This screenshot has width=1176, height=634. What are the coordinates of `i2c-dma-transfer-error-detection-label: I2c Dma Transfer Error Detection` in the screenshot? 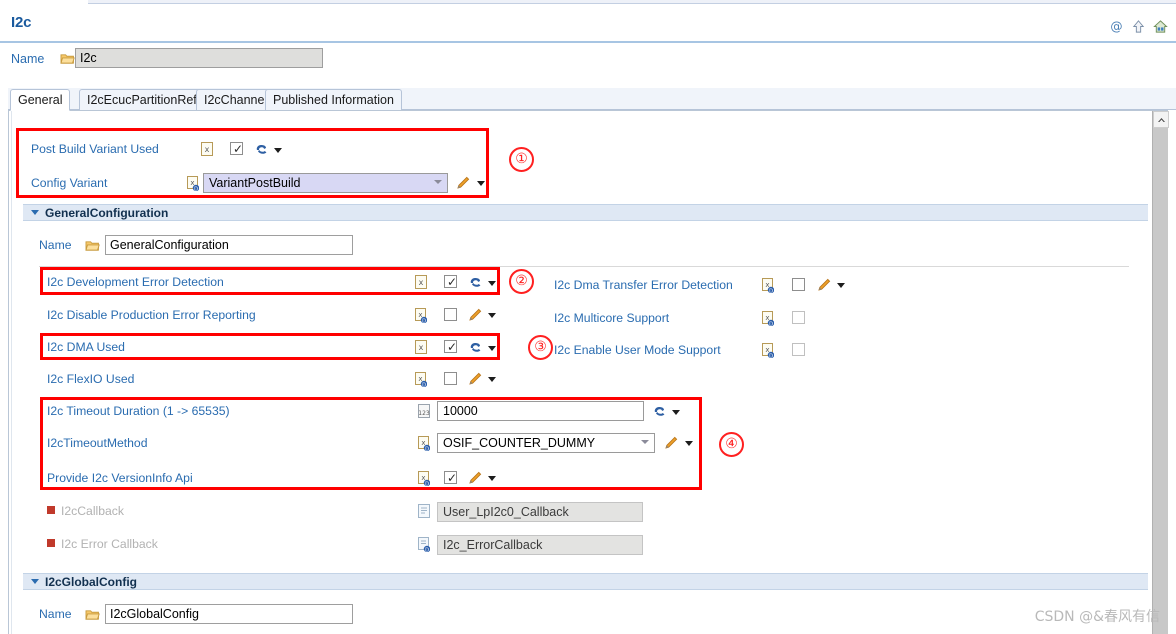 It's located at (643, 285).